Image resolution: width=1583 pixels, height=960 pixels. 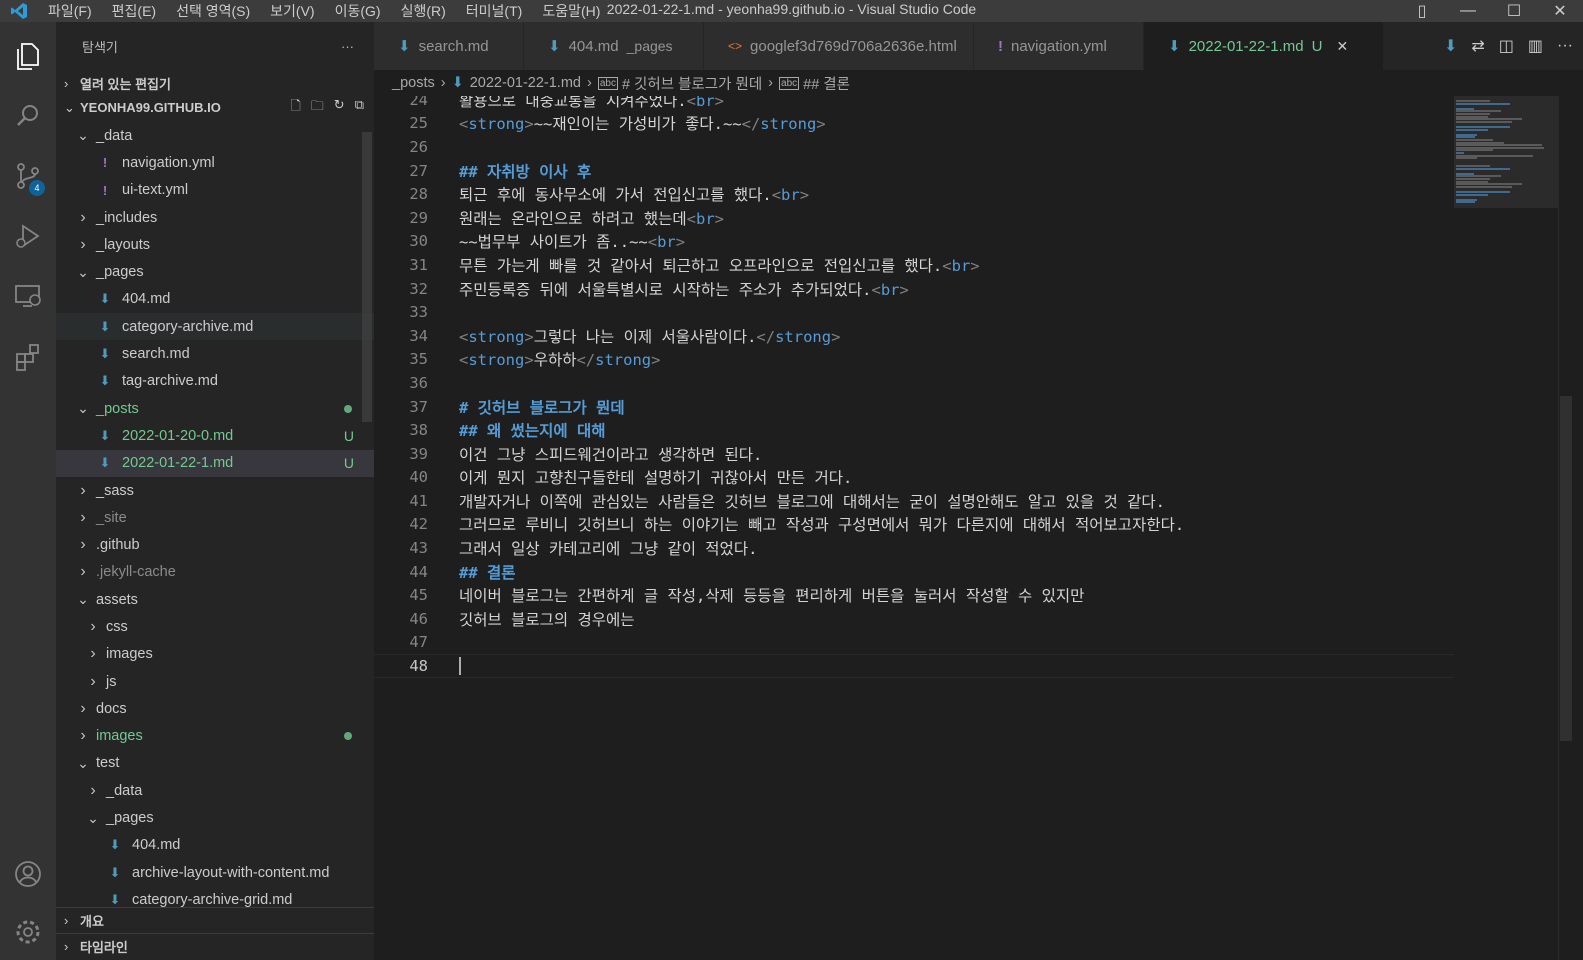 What do you see at coordinates (531, 619) in the screenshot?
I see `line-content: 깃허브 블로그의 경우에는` at bounding box center [531, 619].